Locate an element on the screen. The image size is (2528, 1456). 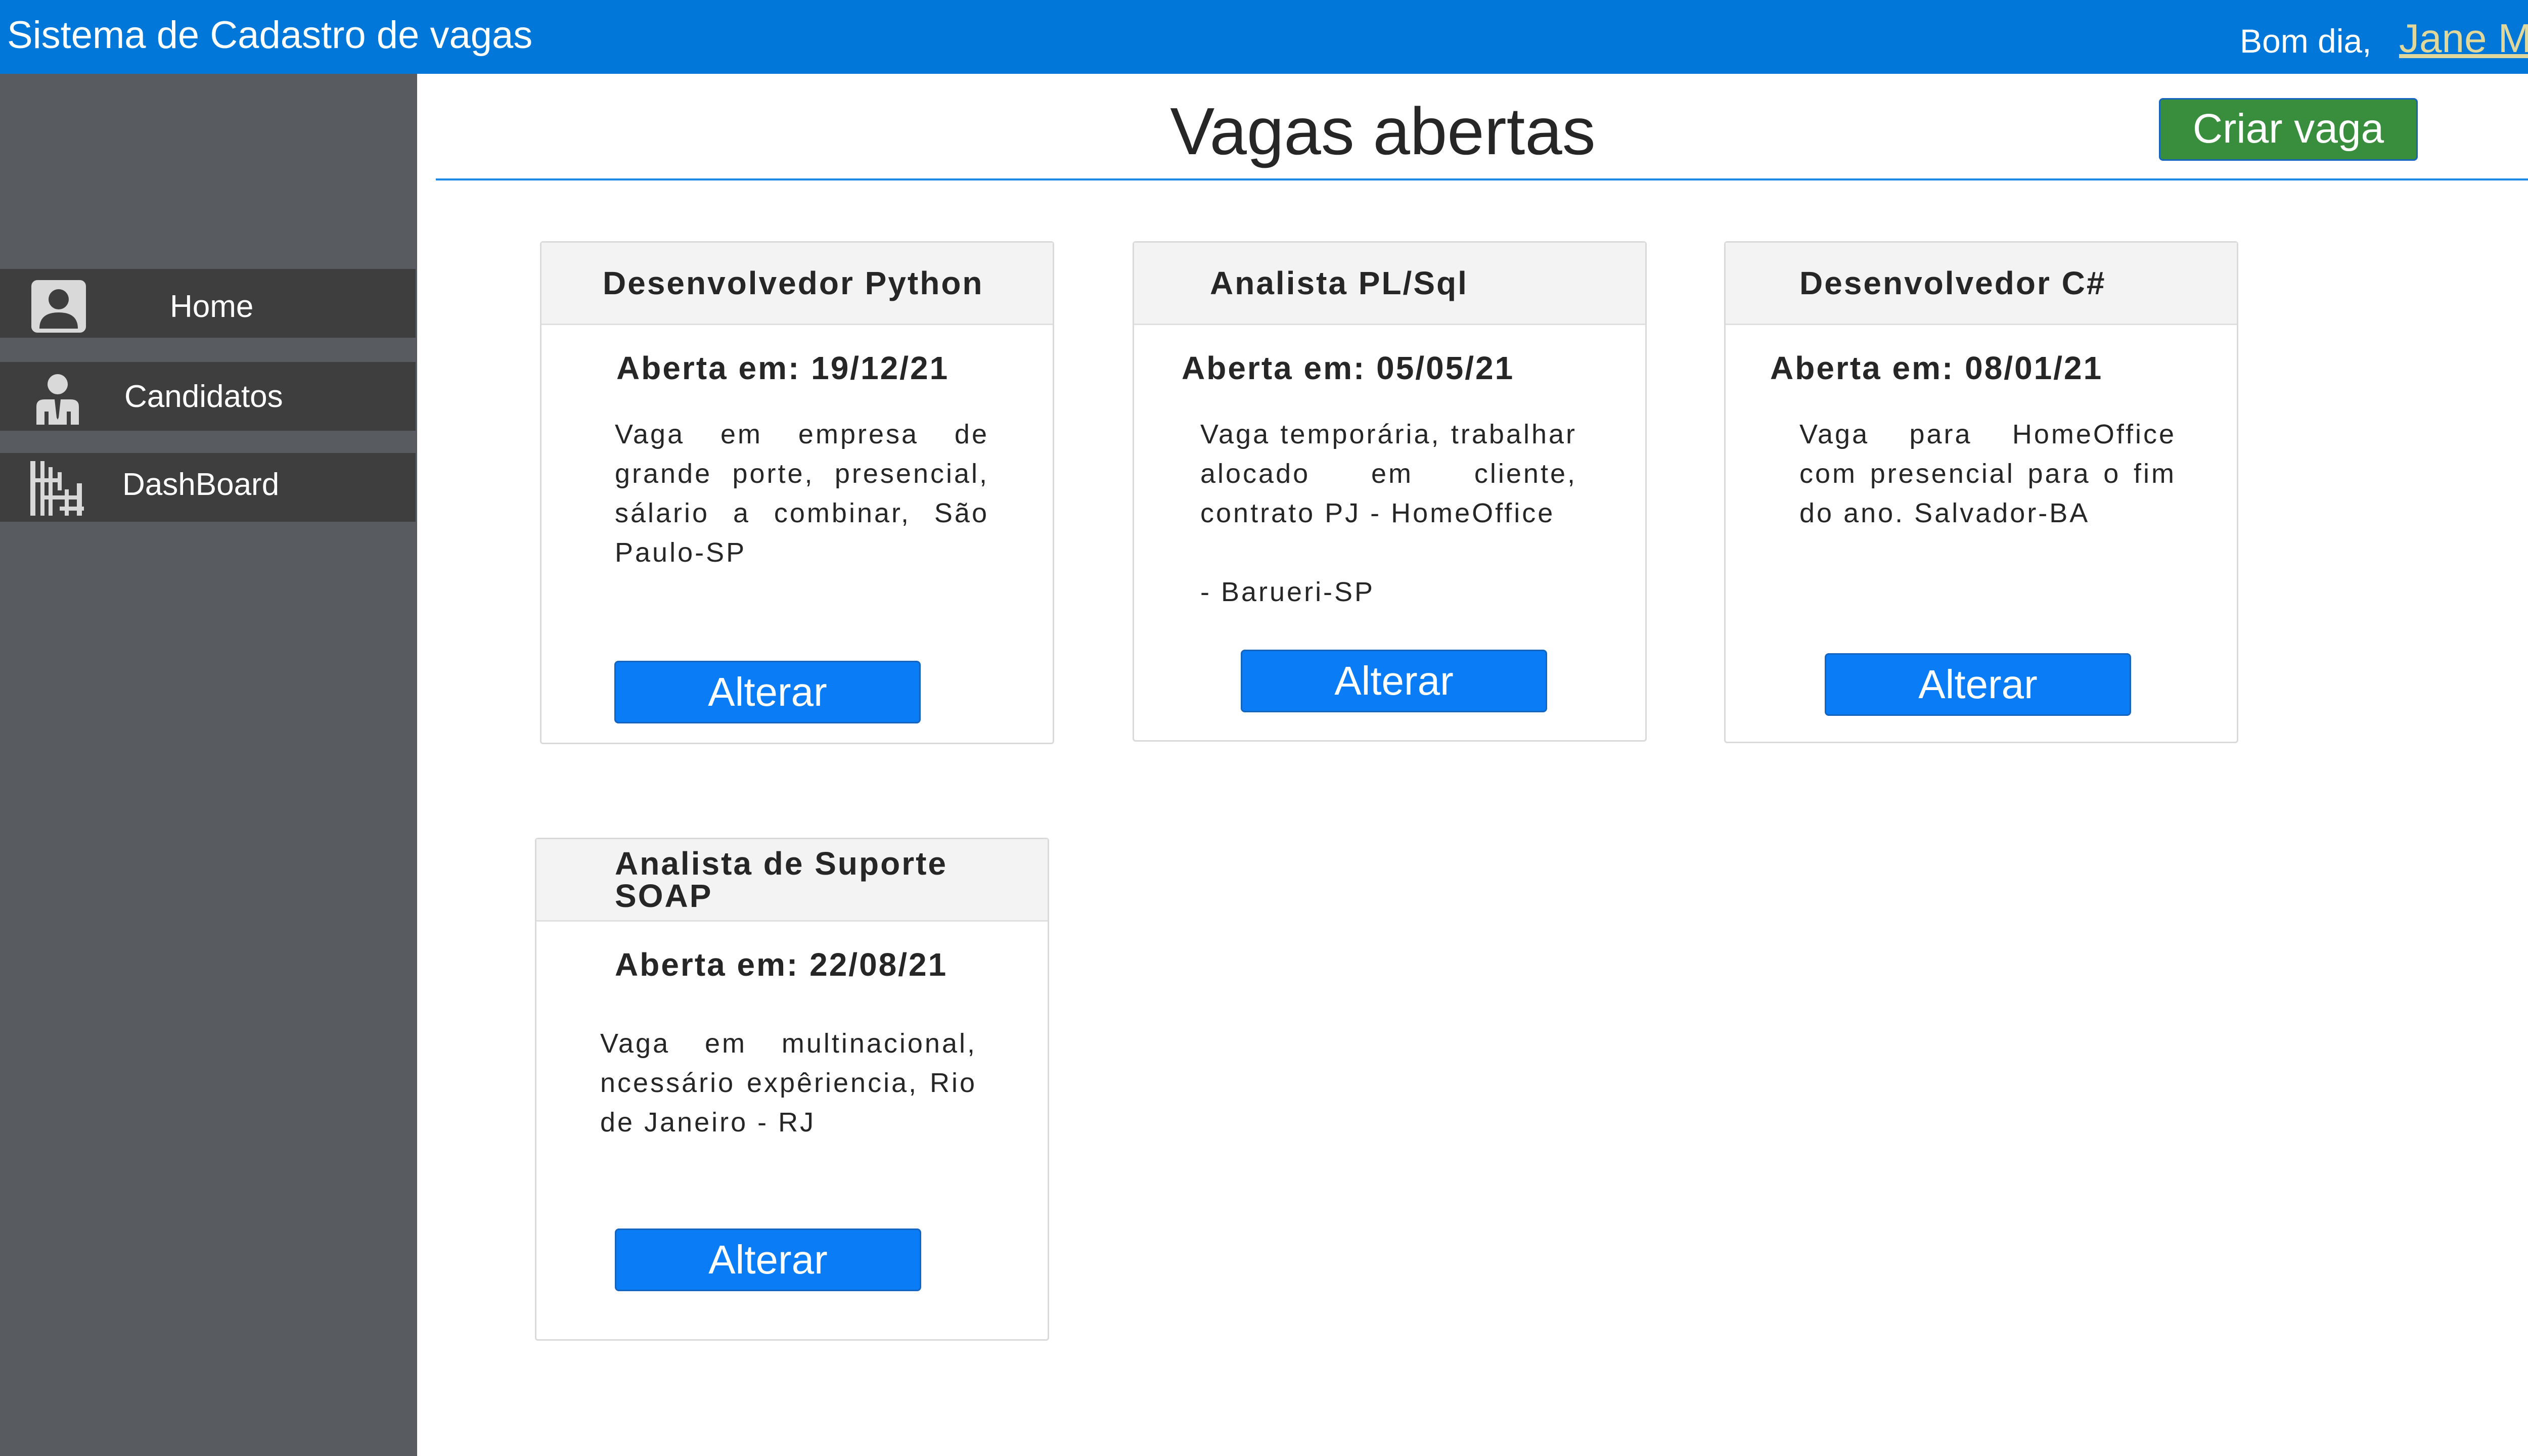
greeting-text: Bom dia, is located at coordinates (2306, 41).